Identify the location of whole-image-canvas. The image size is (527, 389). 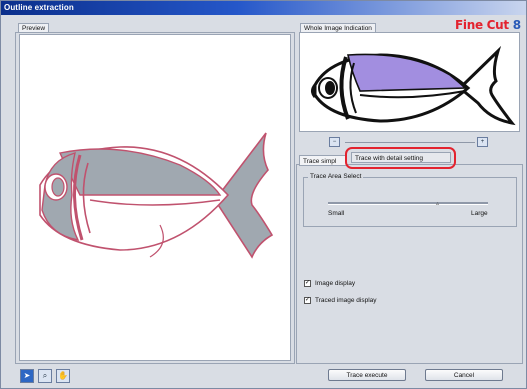
(409, 82).